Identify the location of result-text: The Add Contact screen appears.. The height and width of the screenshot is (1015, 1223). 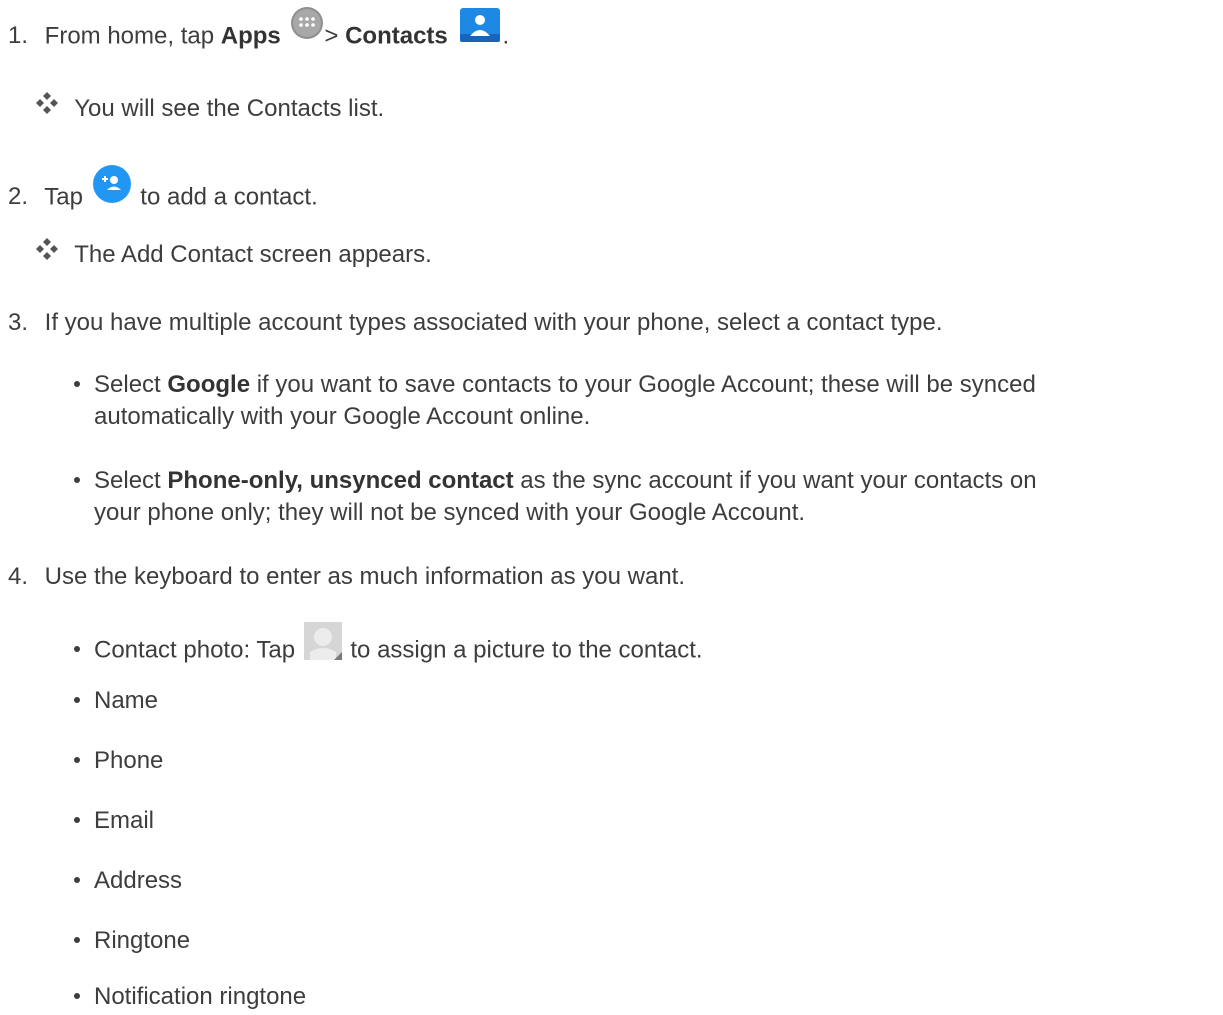
(253, 254).